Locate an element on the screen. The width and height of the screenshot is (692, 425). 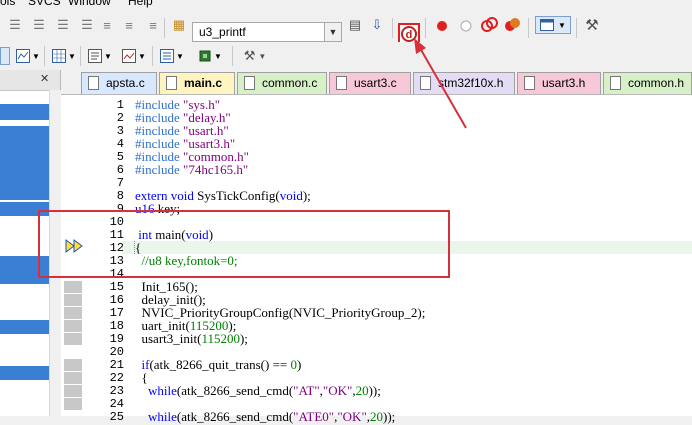
chip-icon is located at coordinates (205, 56).